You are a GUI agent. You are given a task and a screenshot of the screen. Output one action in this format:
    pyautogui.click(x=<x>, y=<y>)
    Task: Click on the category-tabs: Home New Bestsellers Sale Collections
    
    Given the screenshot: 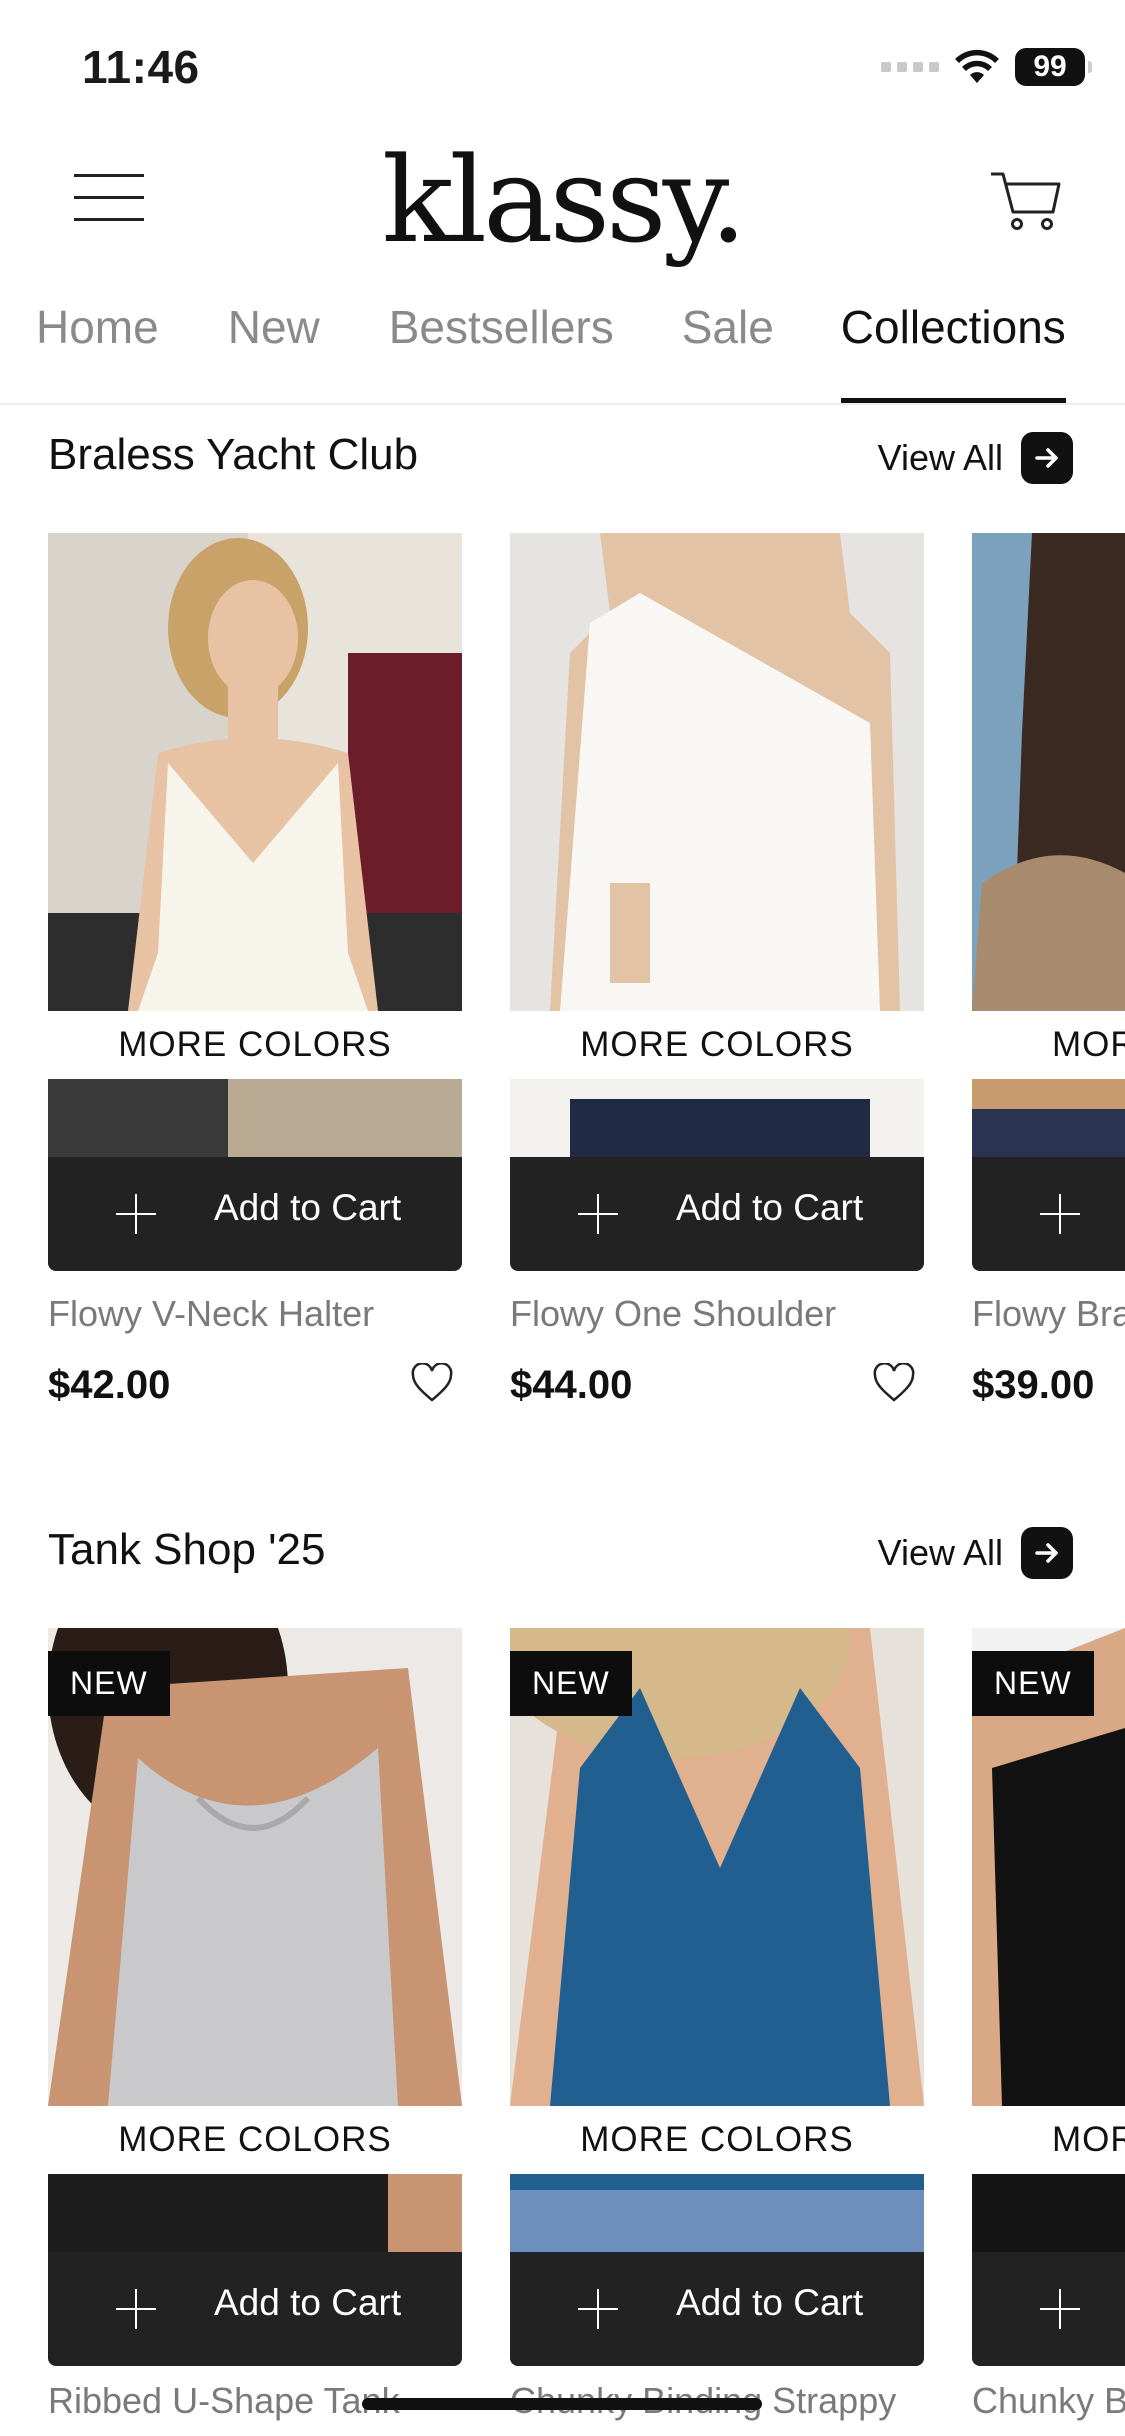 What is the action you would take?
    pyautogui.click(x=562, y=347)
    